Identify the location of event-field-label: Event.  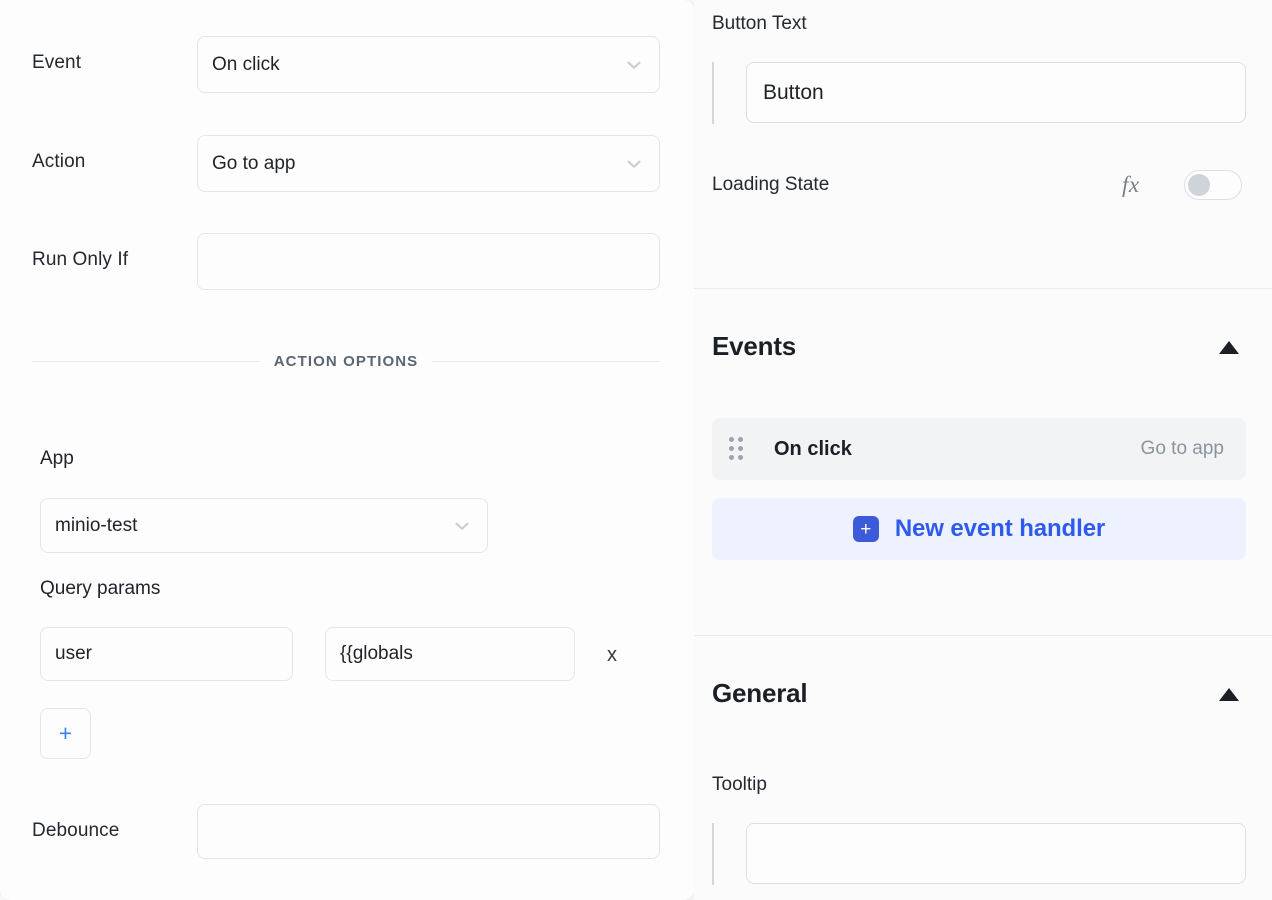
(57, 62).